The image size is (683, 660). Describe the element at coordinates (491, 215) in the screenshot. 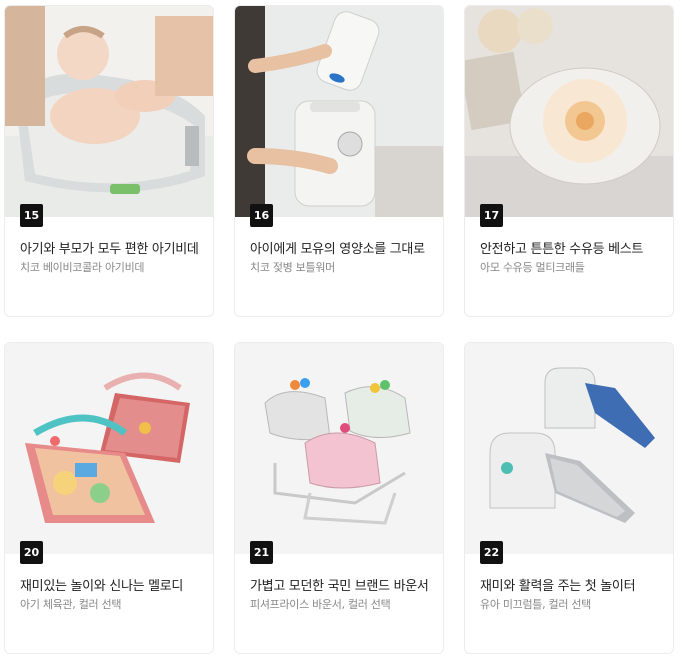

I see `rank-badge: 17` at that location.